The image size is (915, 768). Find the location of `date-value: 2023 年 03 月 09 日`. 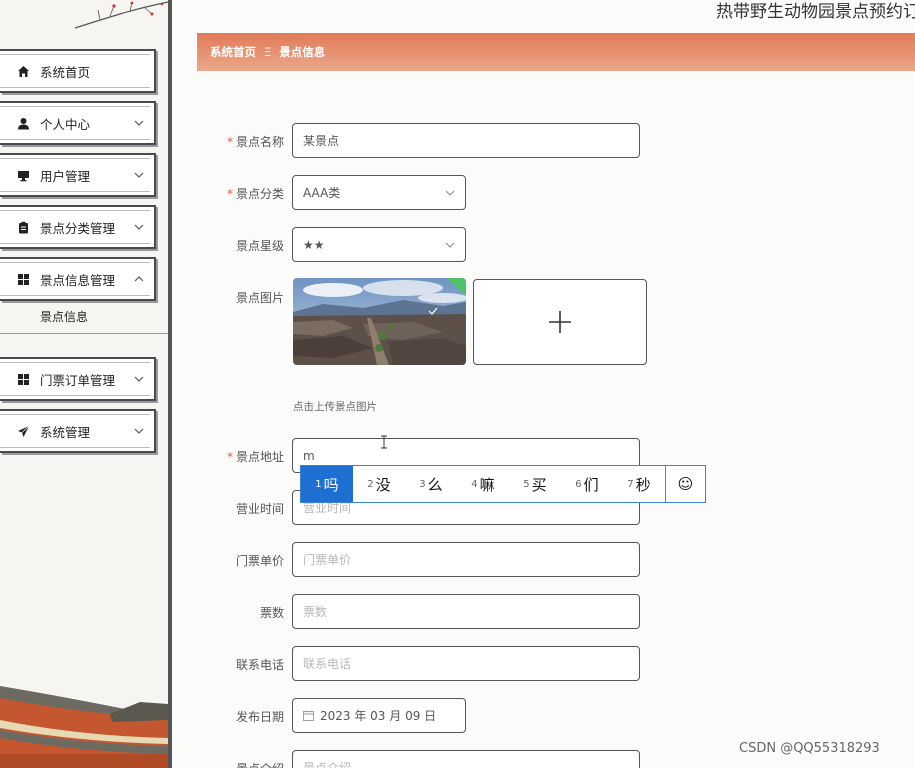

date-value: 2023 年 03 月 09 日 is located at coordinates (378, 716).